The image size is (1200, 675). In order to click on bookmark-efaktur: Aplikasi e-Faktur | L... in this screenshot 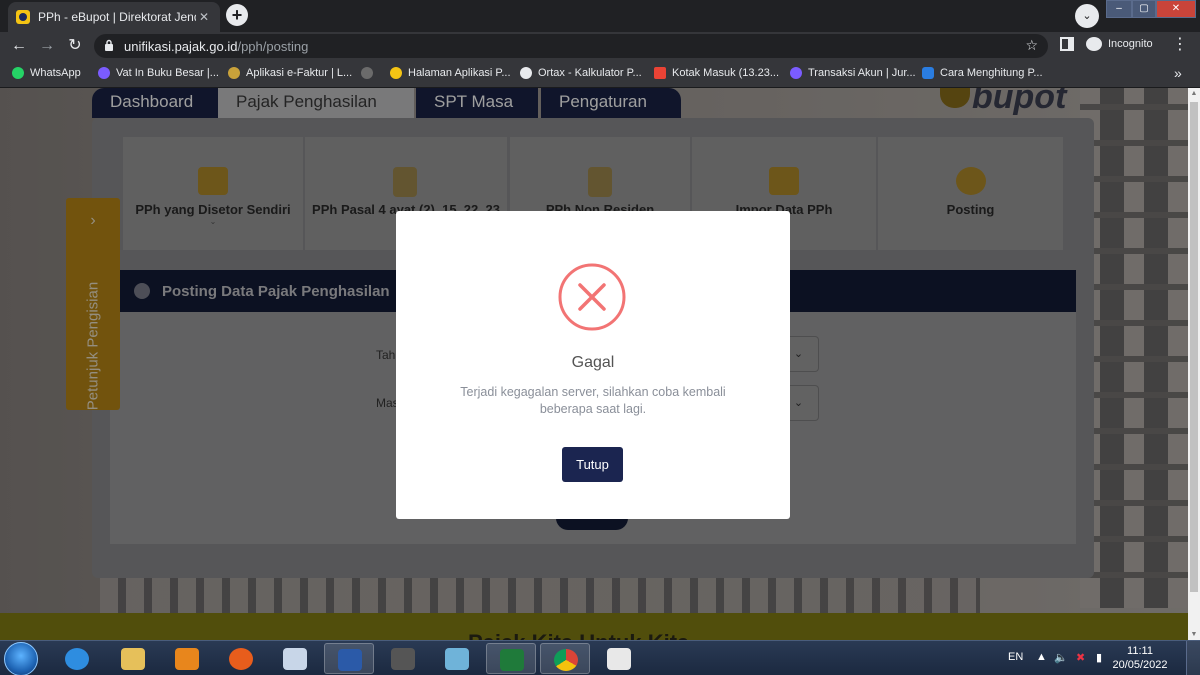, I will do `click(290, 73)`.